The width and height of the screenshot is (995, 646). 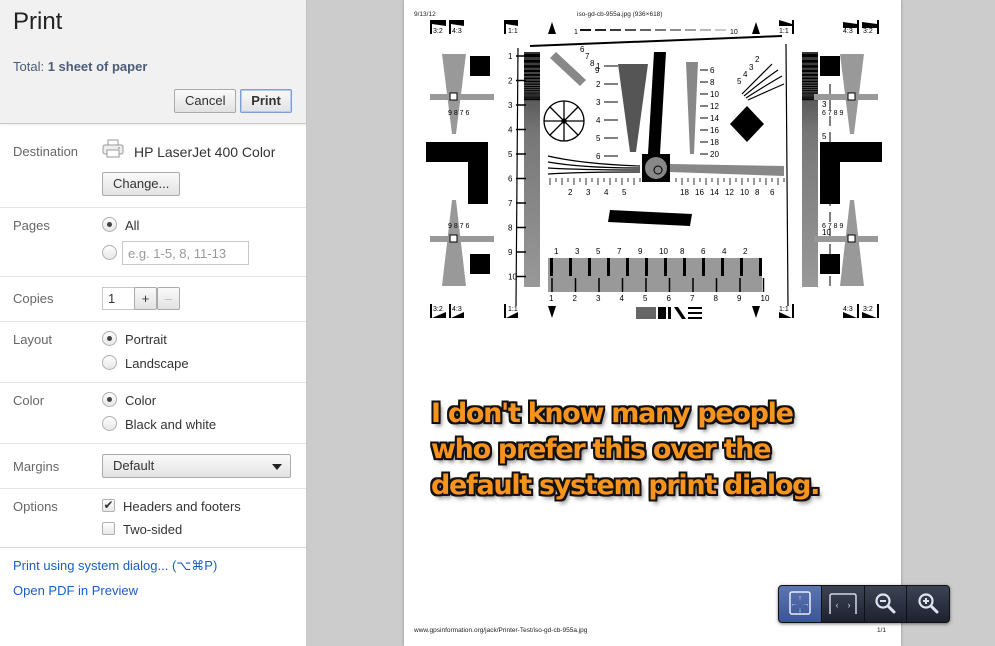 I want to click on marker-tl-32: 3:2, so click(x=438, y=27).